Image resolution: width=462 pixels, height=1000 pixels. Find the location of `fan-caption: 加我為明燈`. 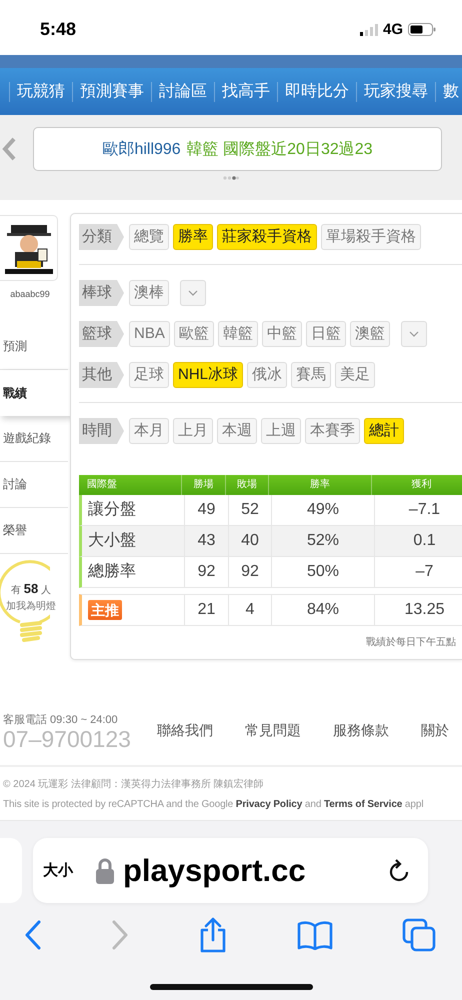

fan-caption: 加我為明燈 is located at coordinates (31, 606).